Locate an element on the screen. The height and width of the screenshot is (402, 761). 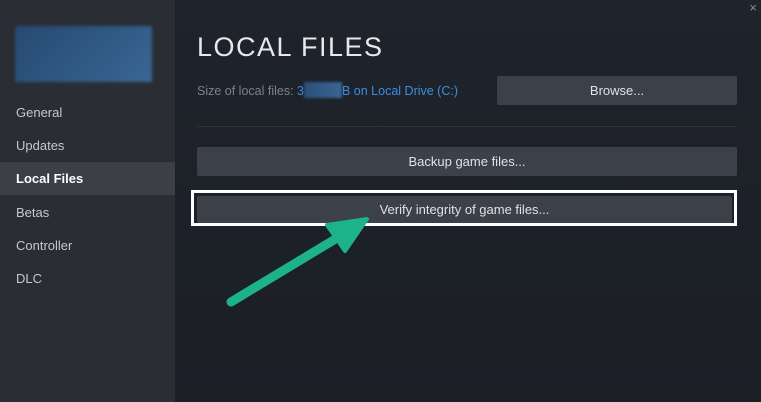
sidebar-item-dlc: DLC is located at coordinates (87, 278).